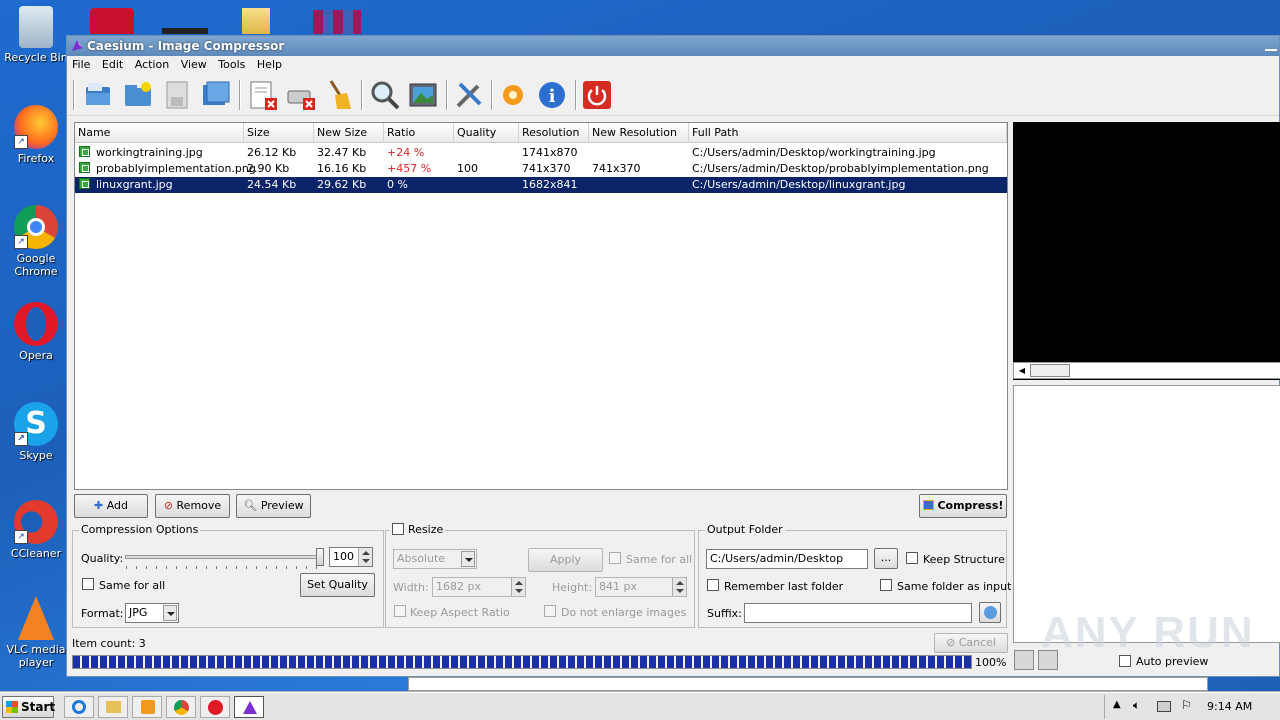  What do you see at coordinates (1229, 706) in the screenshot?
I see `clock: 9:14 AM` at bounding box center [1229, 706].